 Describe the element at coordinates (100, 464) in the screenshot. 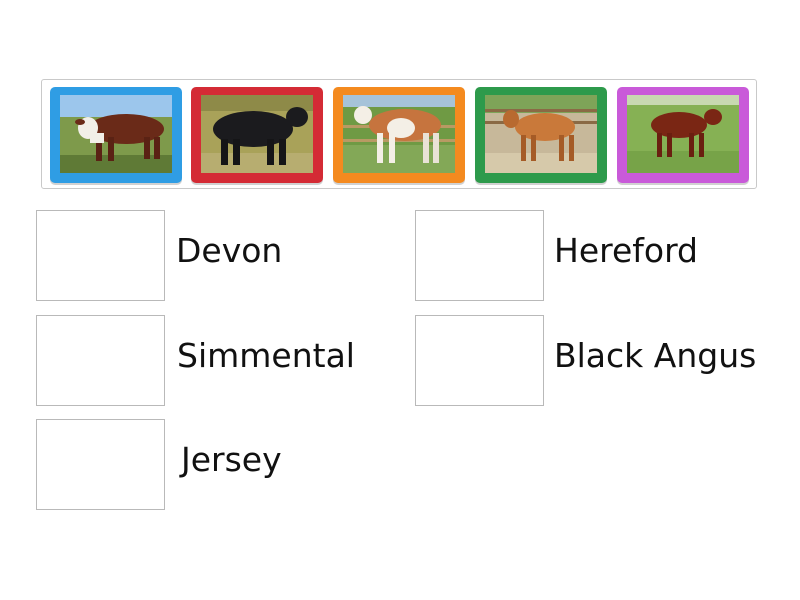

I see `drop-box-jersey` at that location.